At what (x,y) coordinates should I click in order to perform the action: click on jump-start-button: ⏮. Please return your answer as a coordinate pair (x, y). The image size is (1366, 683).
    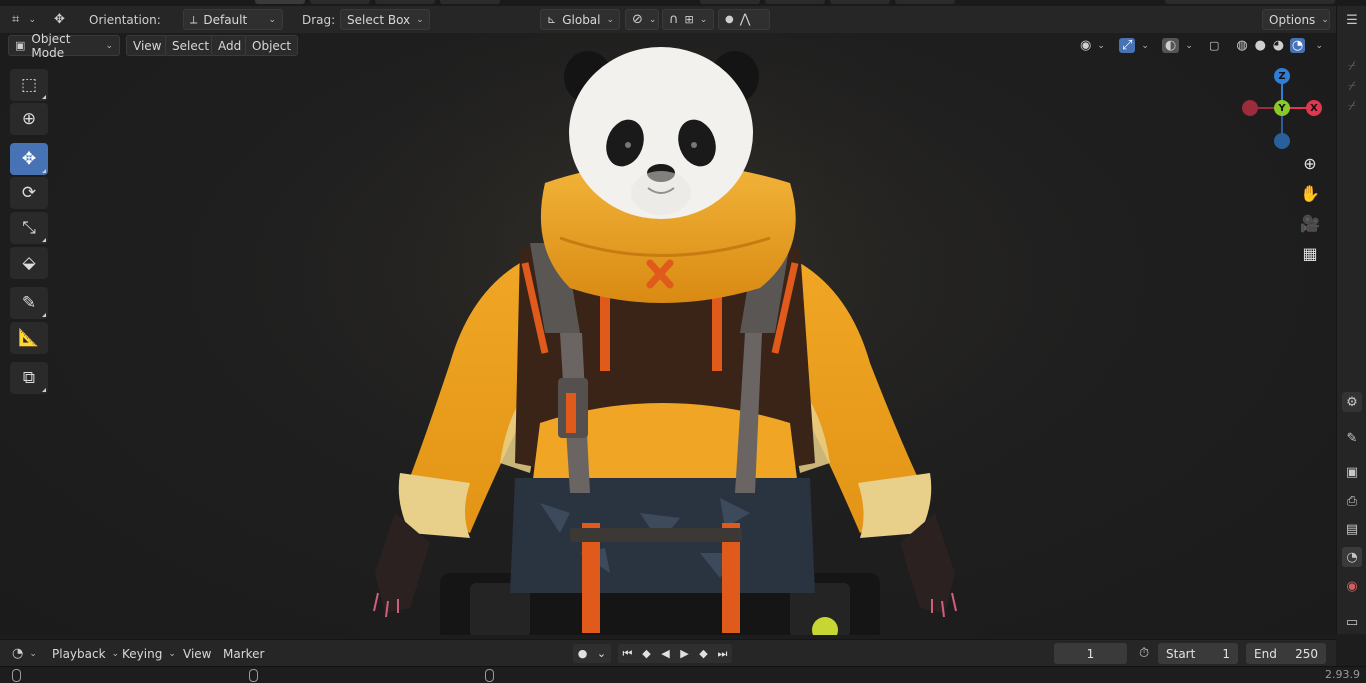
    Looking at the image, I should click on (627, 653).